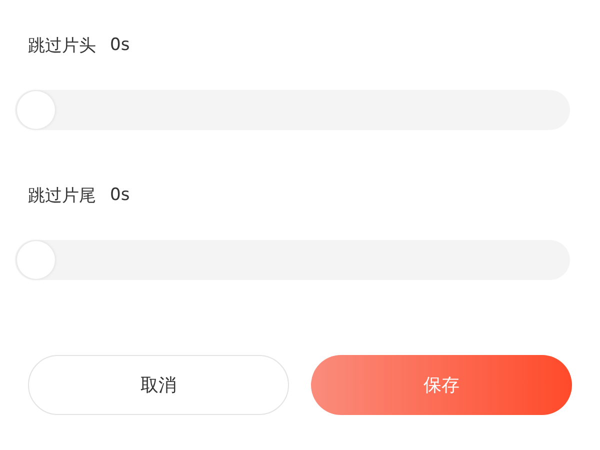 This screenshot has height=450, width=600. Describe the element at coordinates (62, 195) in the screenshot. I see `setting-label: 跳过片尾` at that location.